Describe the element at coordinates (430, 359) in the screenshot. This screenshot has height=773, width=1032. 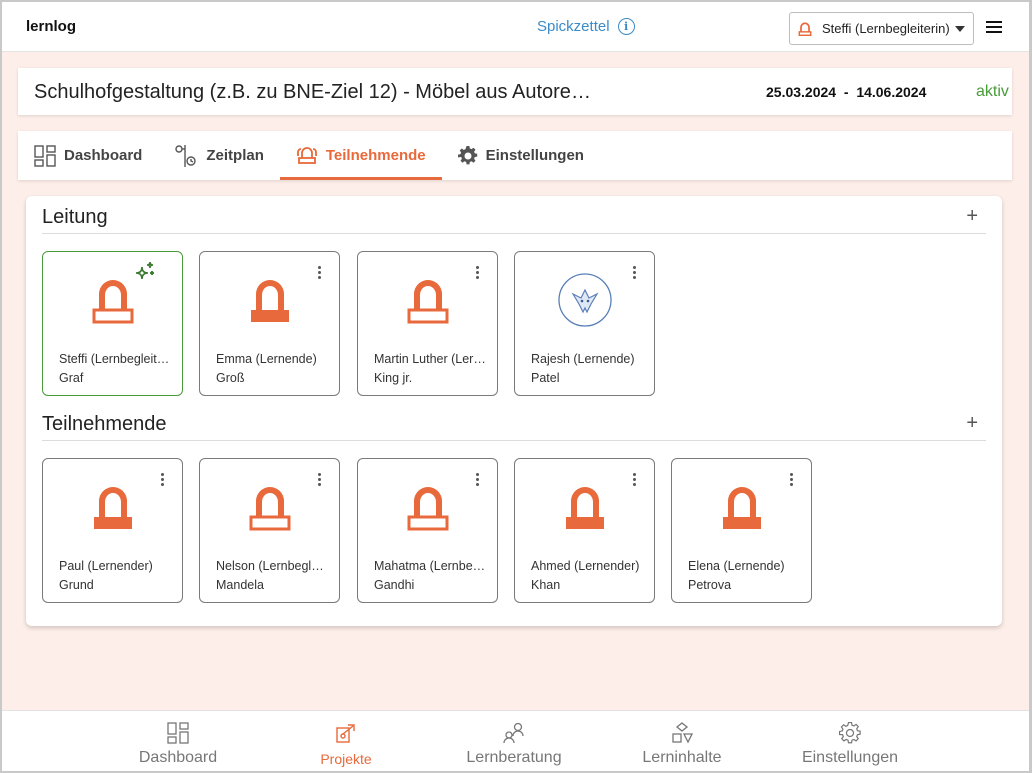
I see `member-name-line1: Martin Luther (Lernender)` at that location.